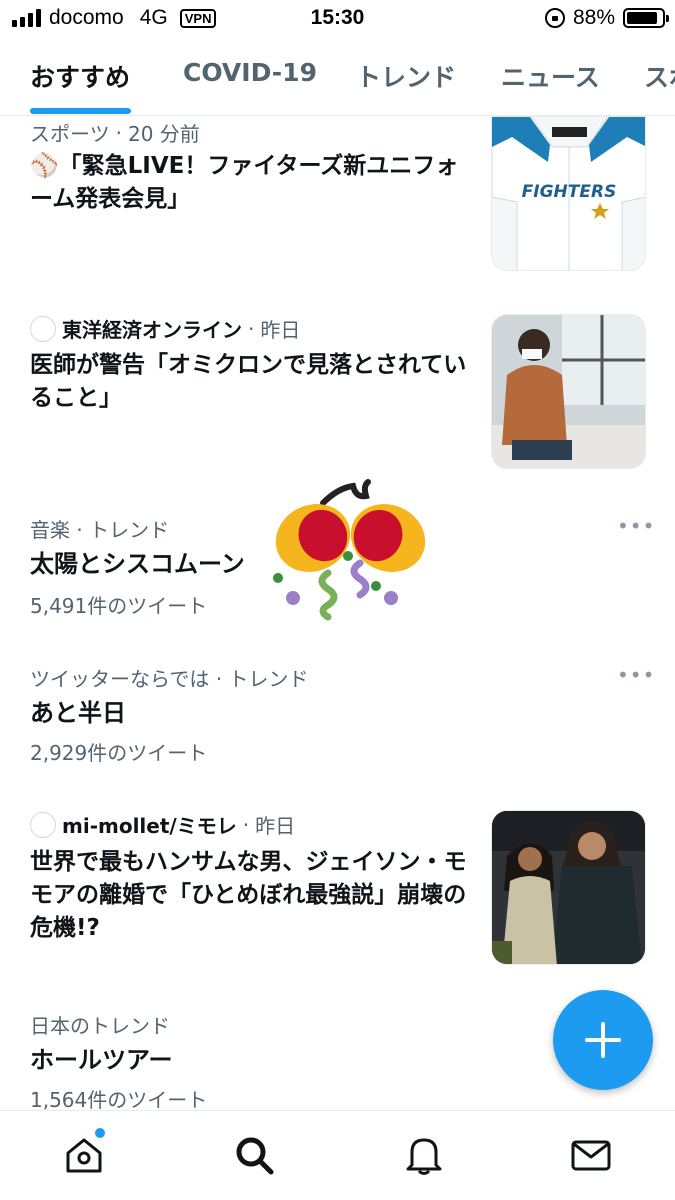  Describe the element at coordinates (152, 330) in the screenshot. I see `source-name: 東洋経済オンライン` at that location.